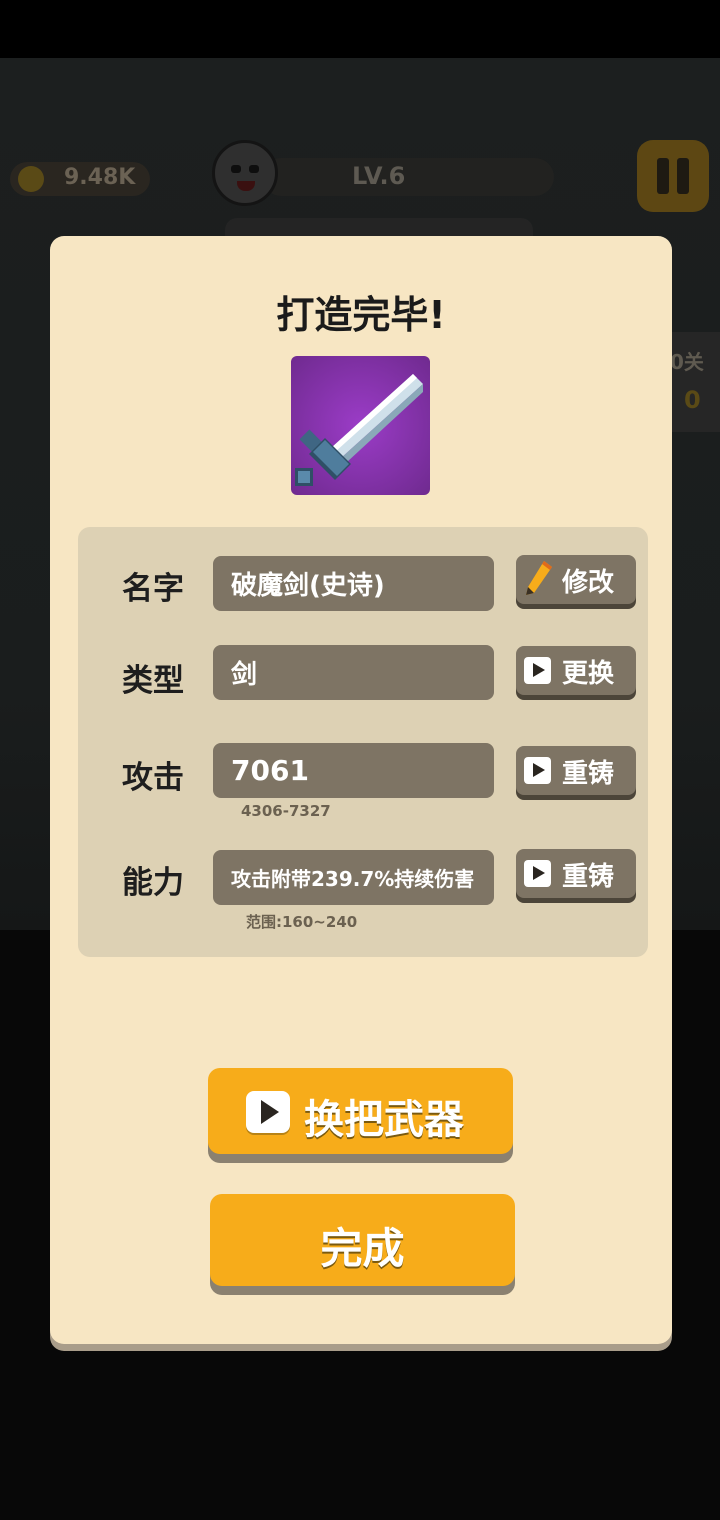 The width and height of the screenshot is (720, 1520). I want to click on pixel-sword-icon, so click(359, 430).